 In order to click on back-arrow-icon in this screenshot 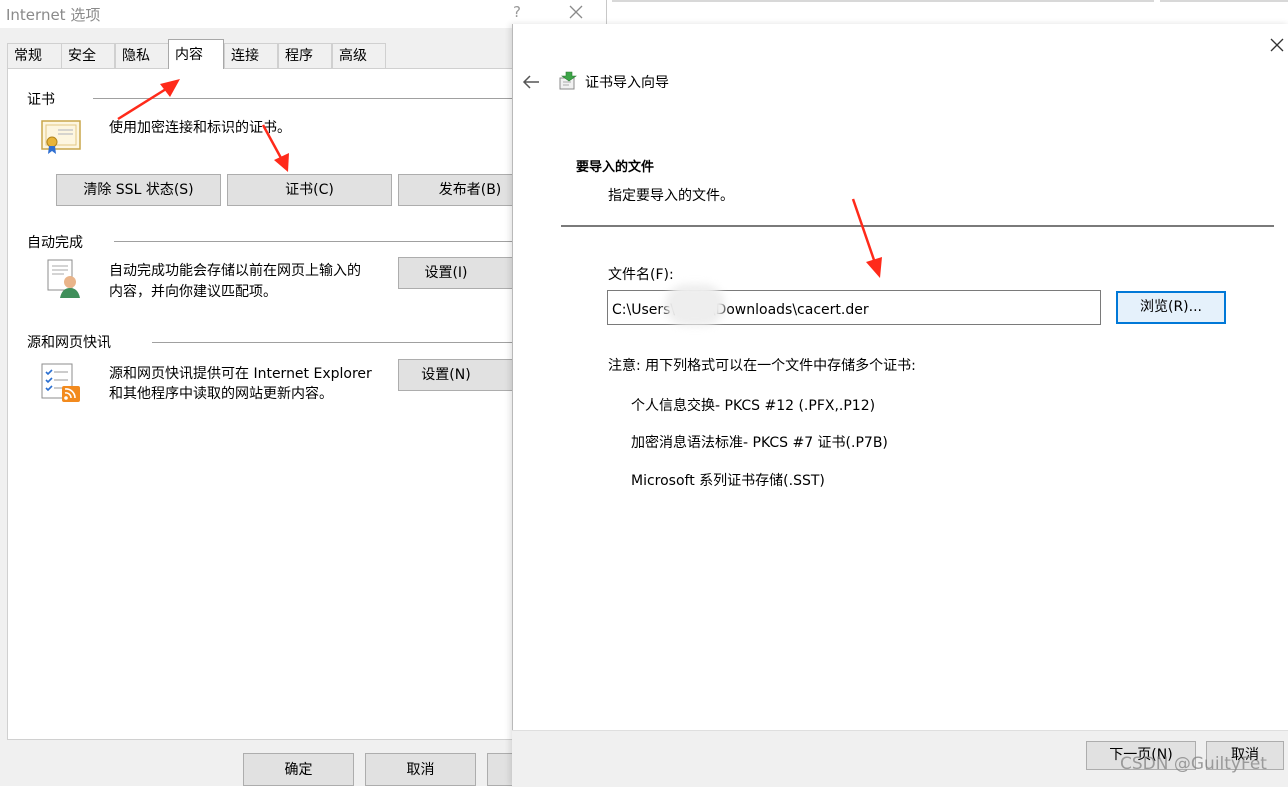, I will do `click(531, 82)`.